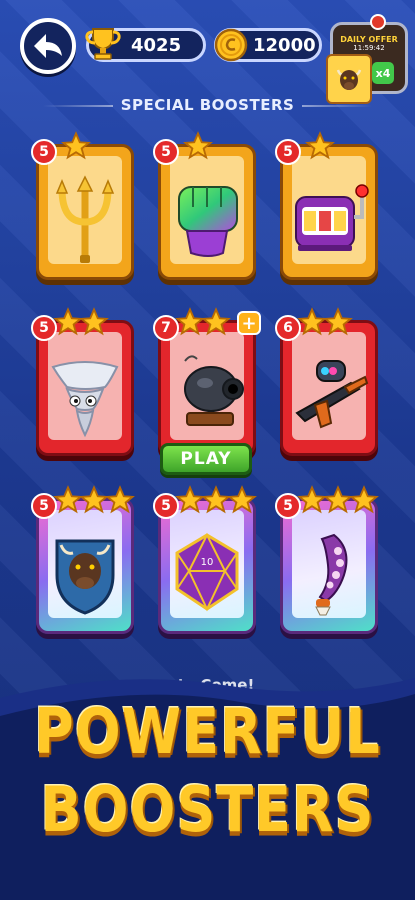 The height and width of the screenshot is (900, 415). Describe the element at coordinates (85, 571) in the screenshot. I see `bison-shield-icon` at that location.